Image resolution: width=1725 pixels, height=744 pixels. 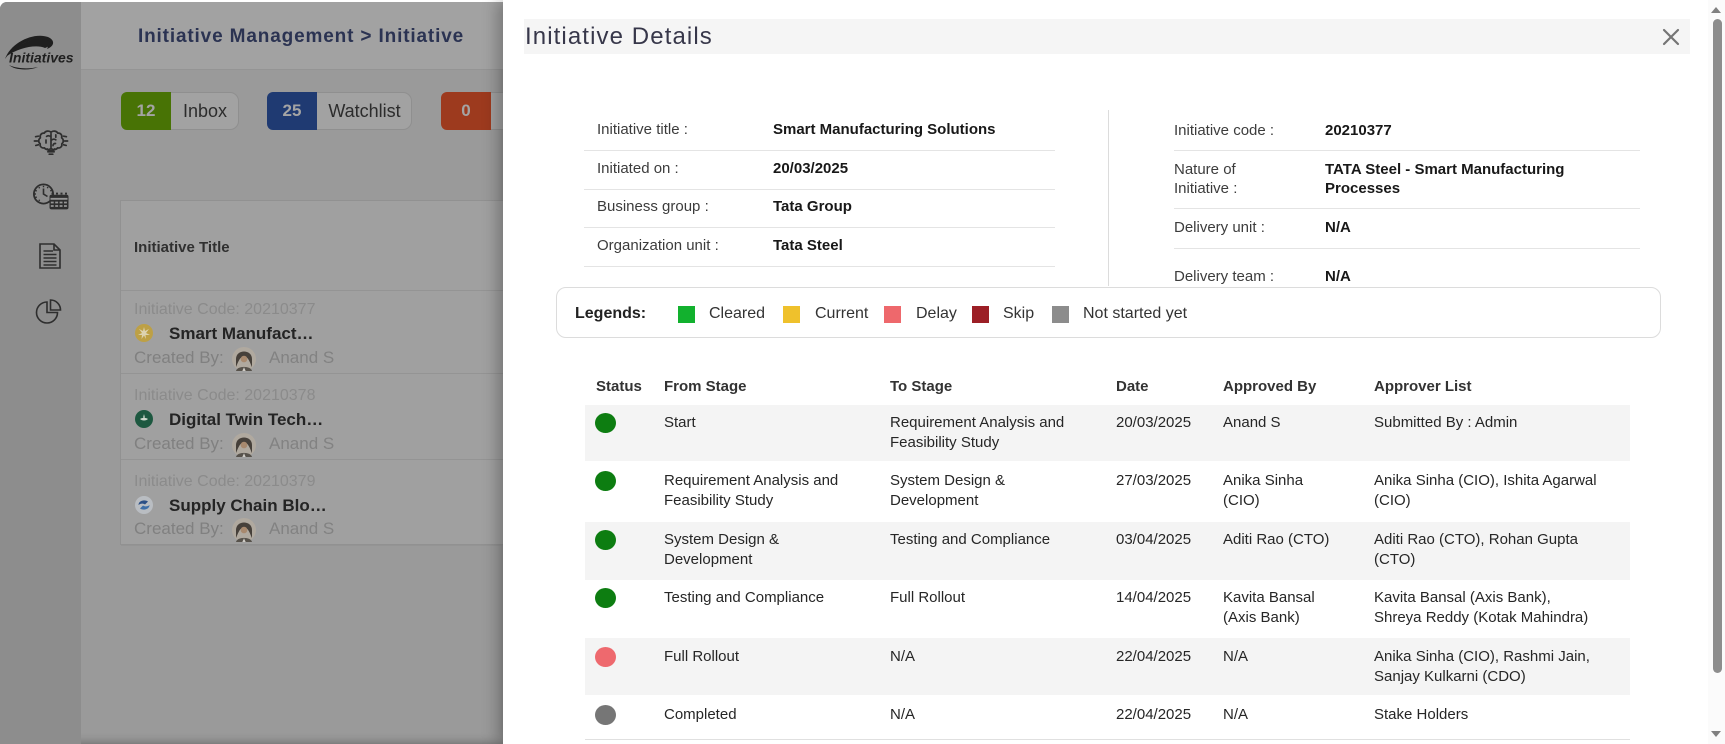 I want to click on svg-text: Initiatives, so click(x=41, y=58).